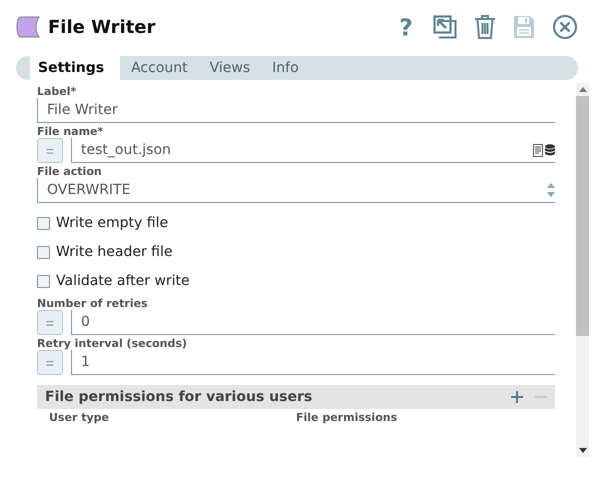  What do you see at coordinates (582, 89) in the screenshot?
I see `scroll-up-icon` at bounding box center [582, 89].